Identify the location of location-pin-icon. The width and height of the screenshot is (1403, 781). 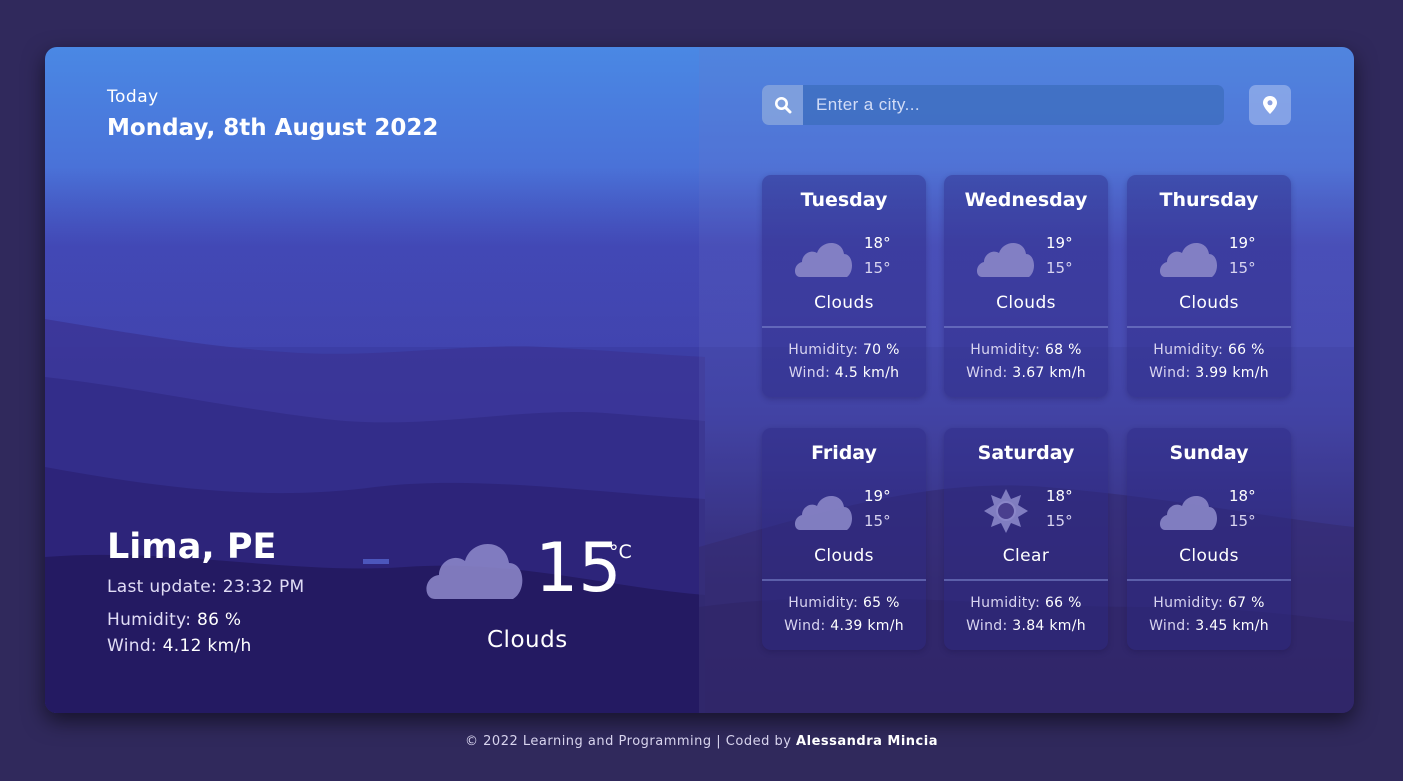
(1270, 105).